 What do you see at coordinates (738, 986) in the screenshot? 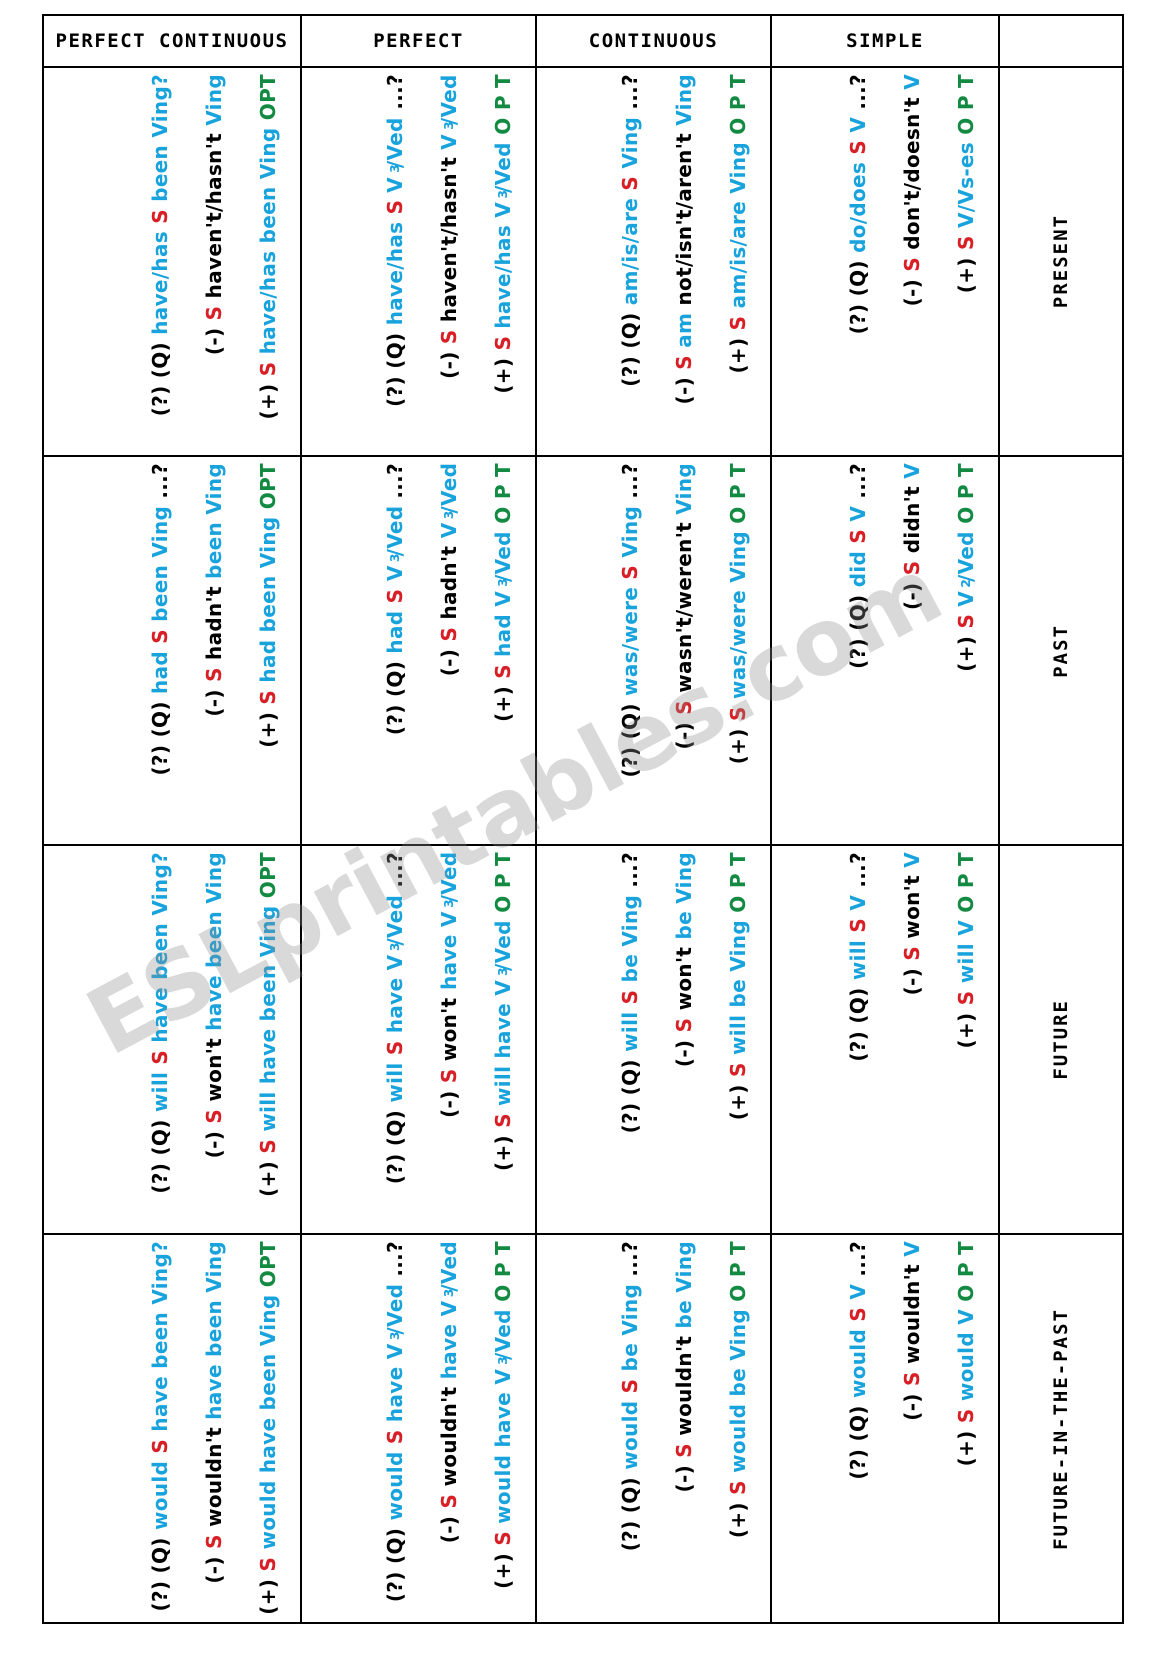
I see `formula-affirmative: (+) S will be Ving O P T` at bounding box center [738, 986].